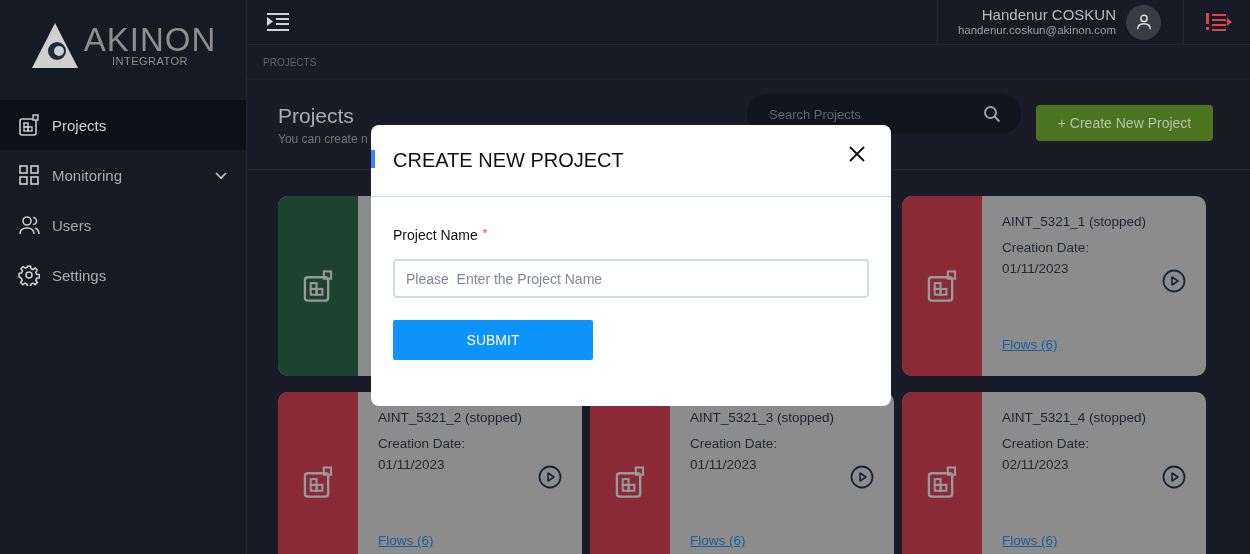 This screenshot has width=1250, height=554. What do you see at coordinates (857, 153) in the screenshot?
I see `close-icon` at bounding box center [857, 153].